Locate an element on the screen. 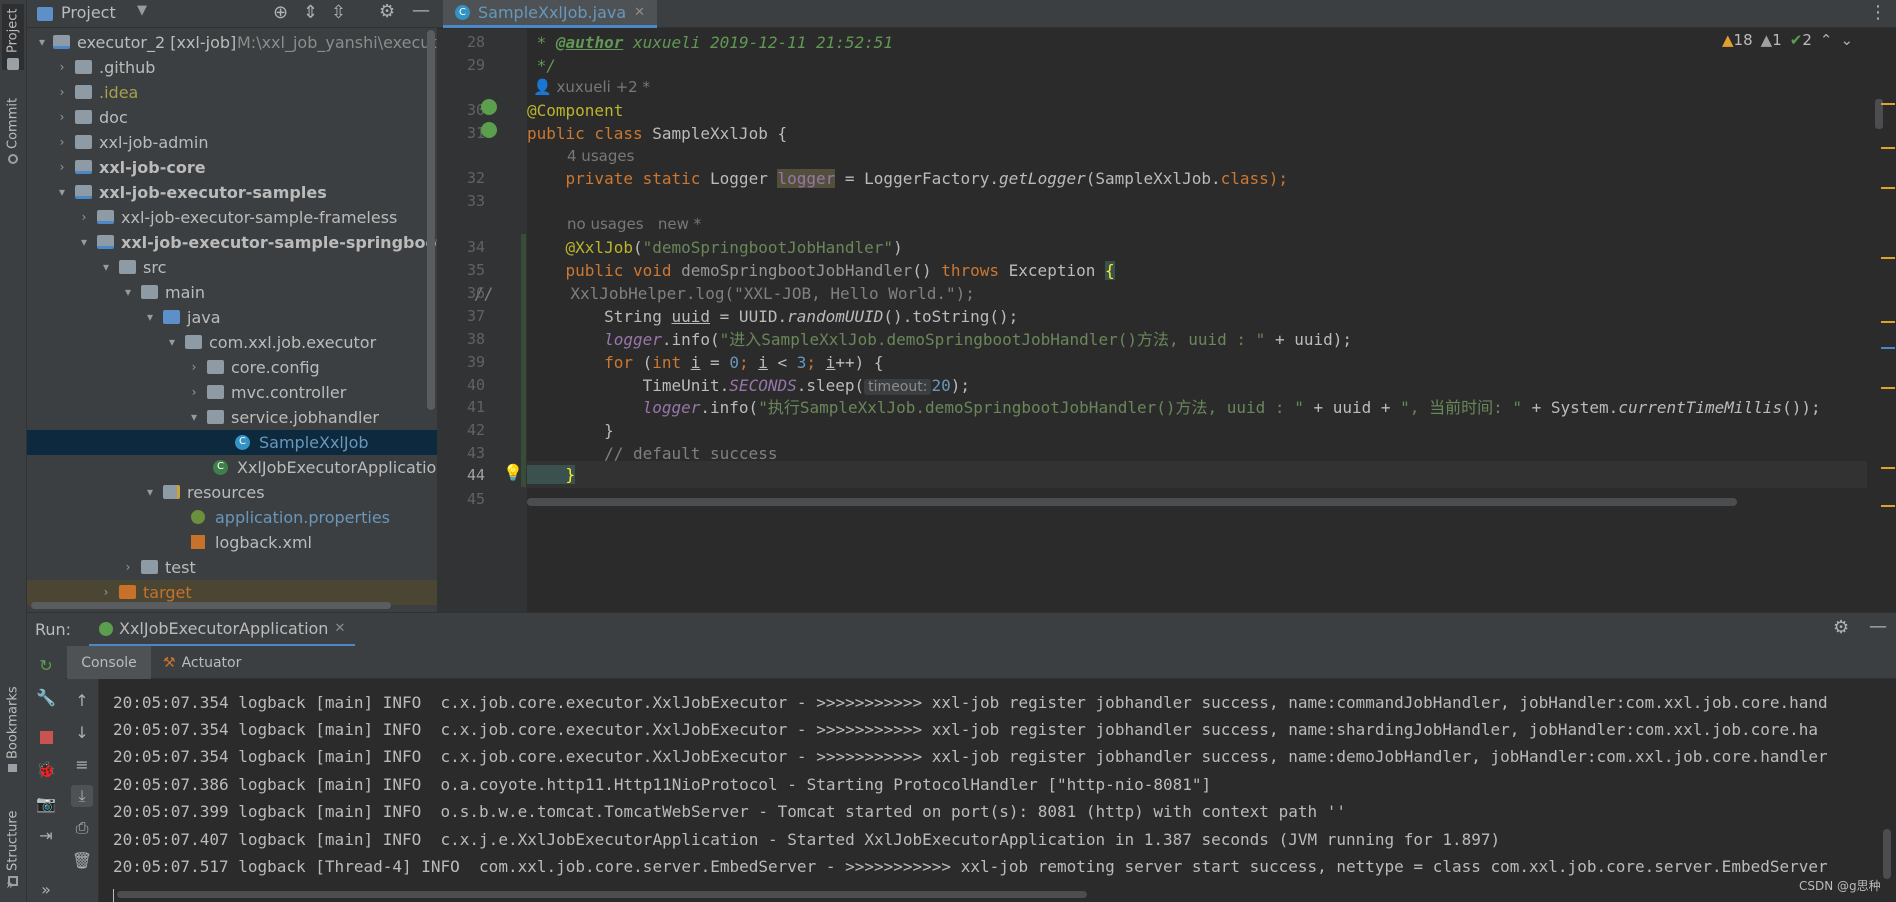 The width and height of the screenshot is (1896, 902). tab-actuator: ⚒ Actuator is located at coordinates (202, 662).